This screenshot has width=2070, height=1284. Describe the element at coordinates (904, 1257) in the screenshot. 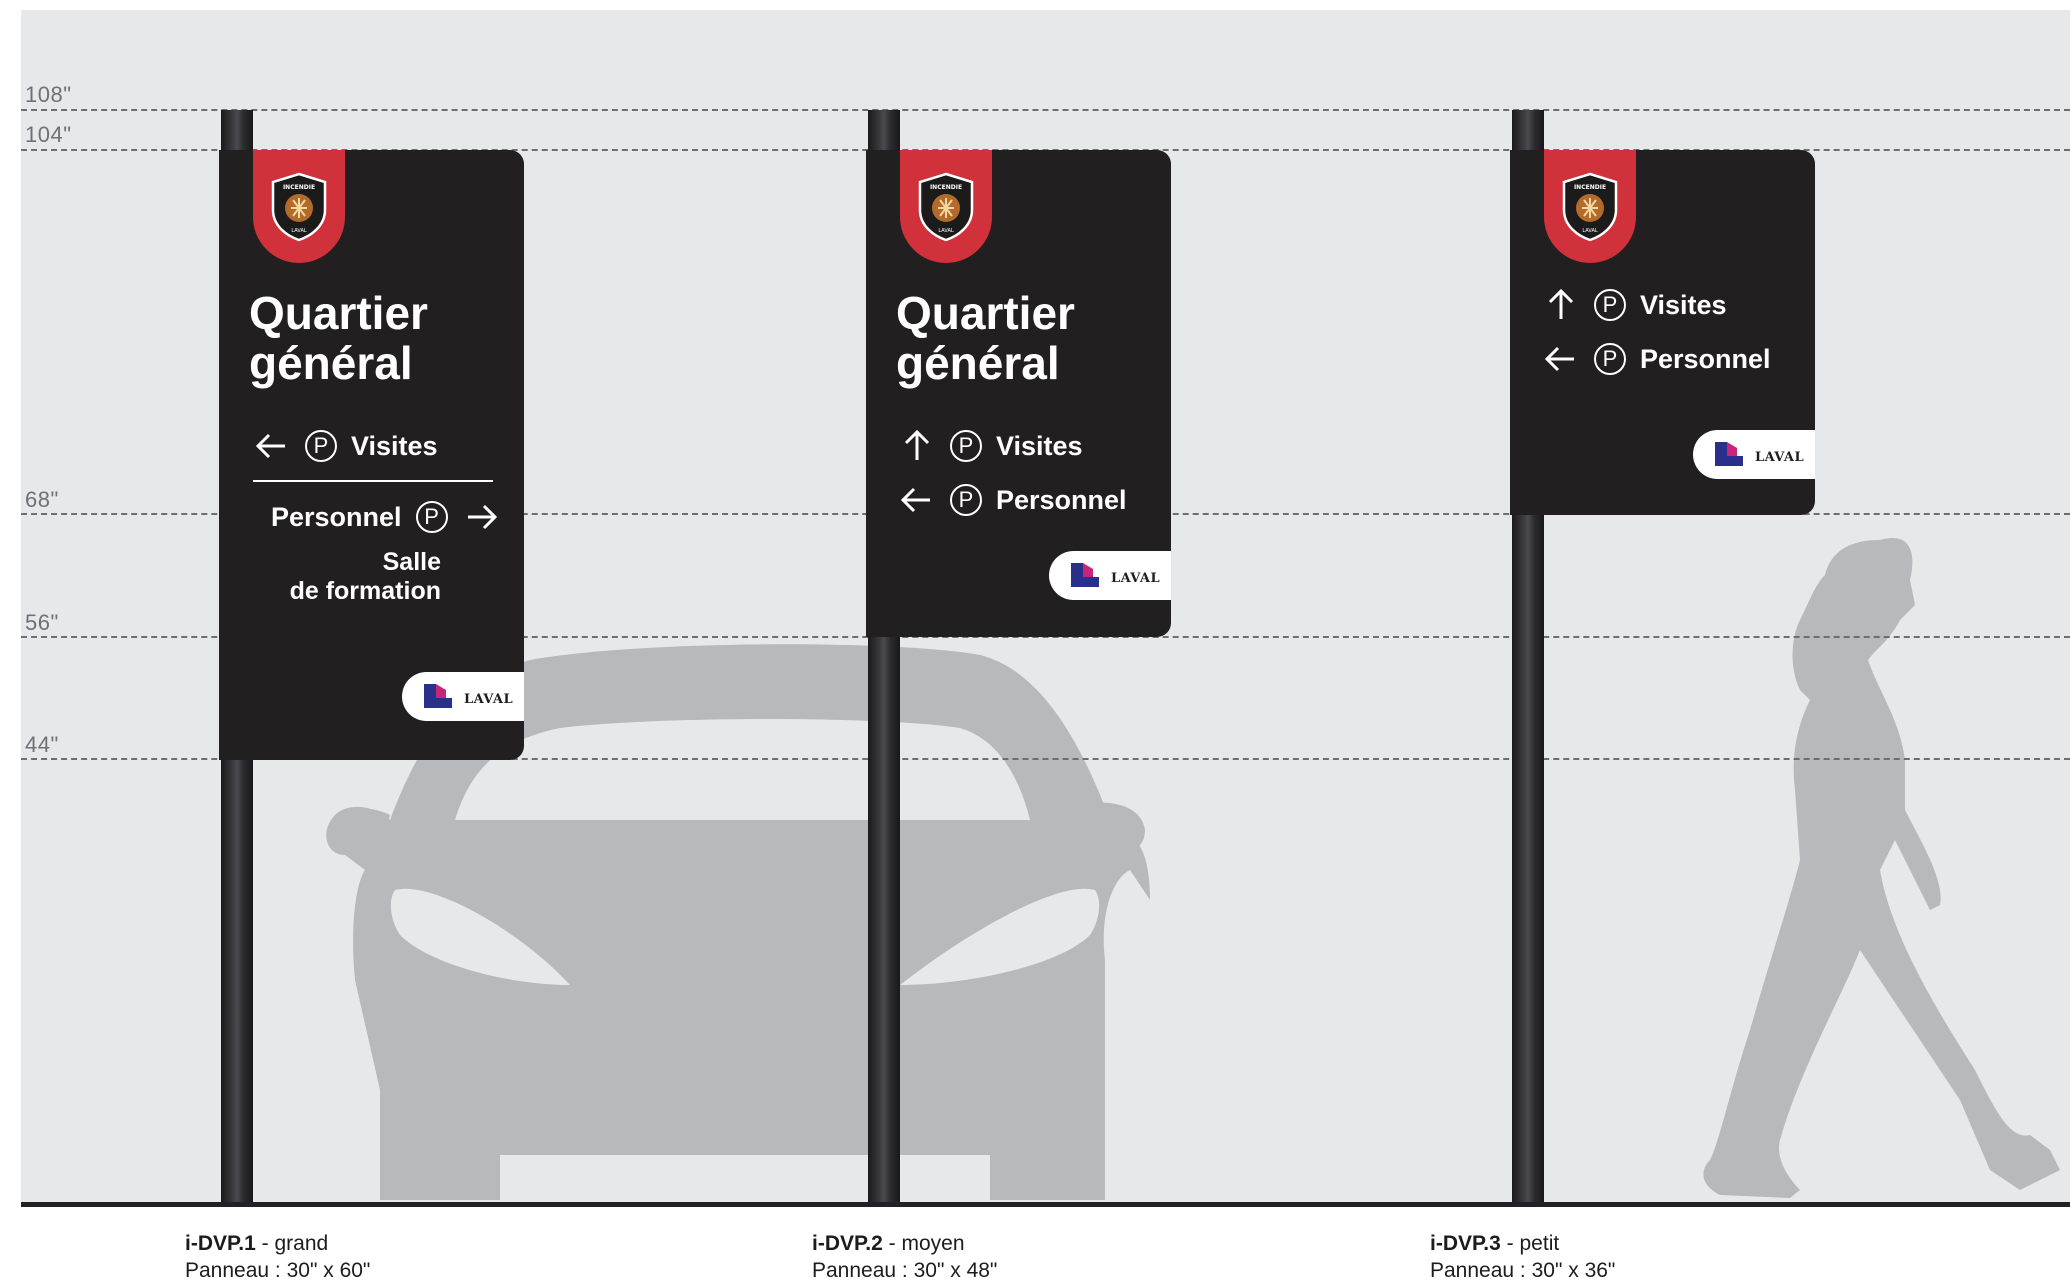

I see `caption-dvp2: i-DVP.2 - moyen Panneau : 30" x 48"` at that location.